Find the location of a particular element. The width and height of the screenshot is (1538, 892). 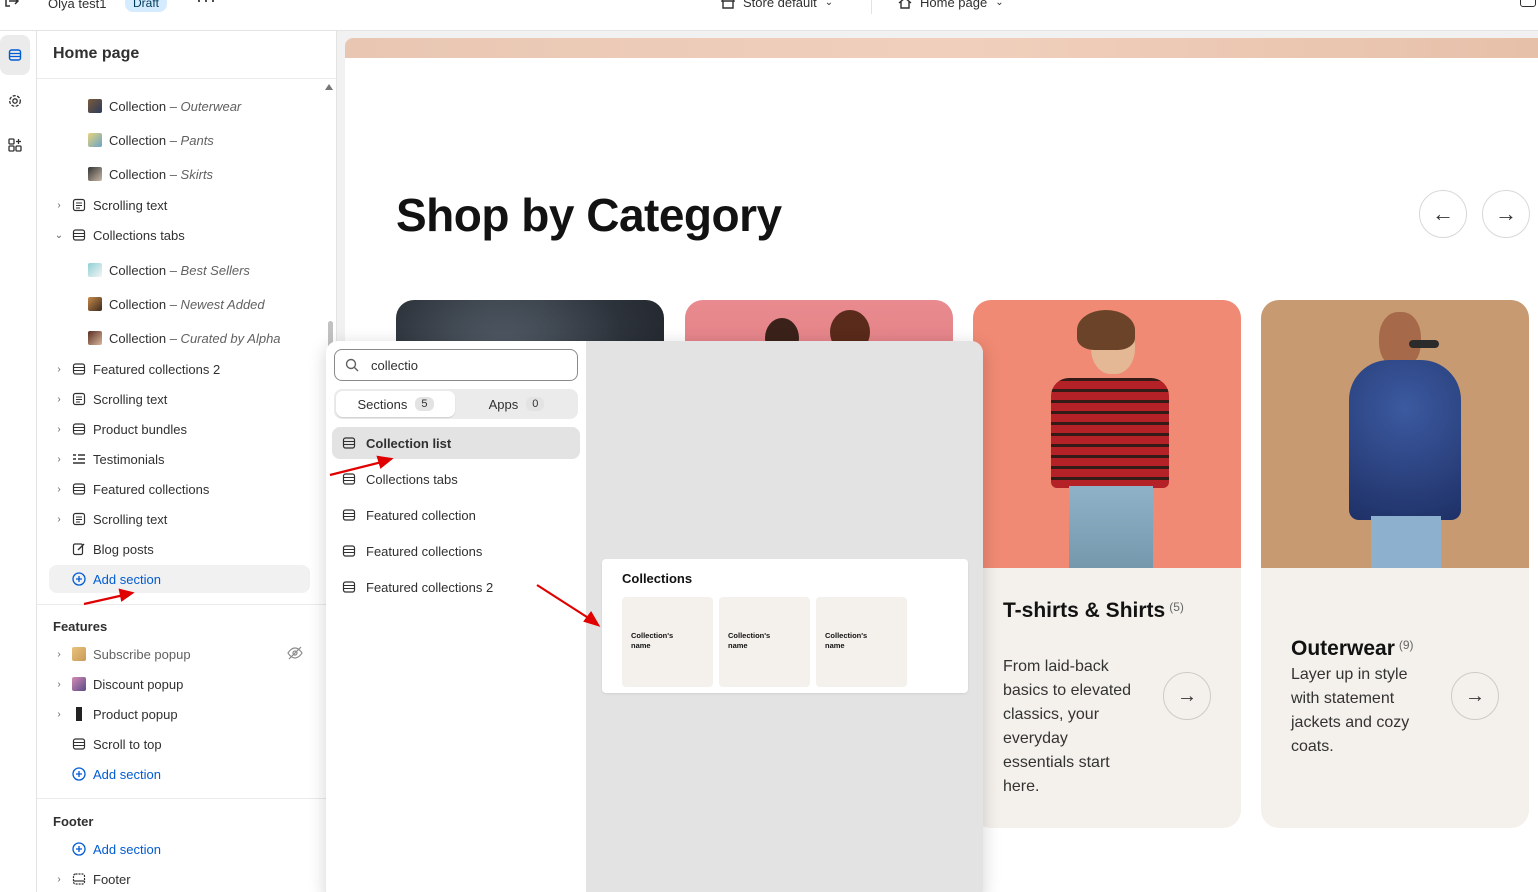

section-scrolling-text-3: › Scrolling text is located at coordinates (186, 519).